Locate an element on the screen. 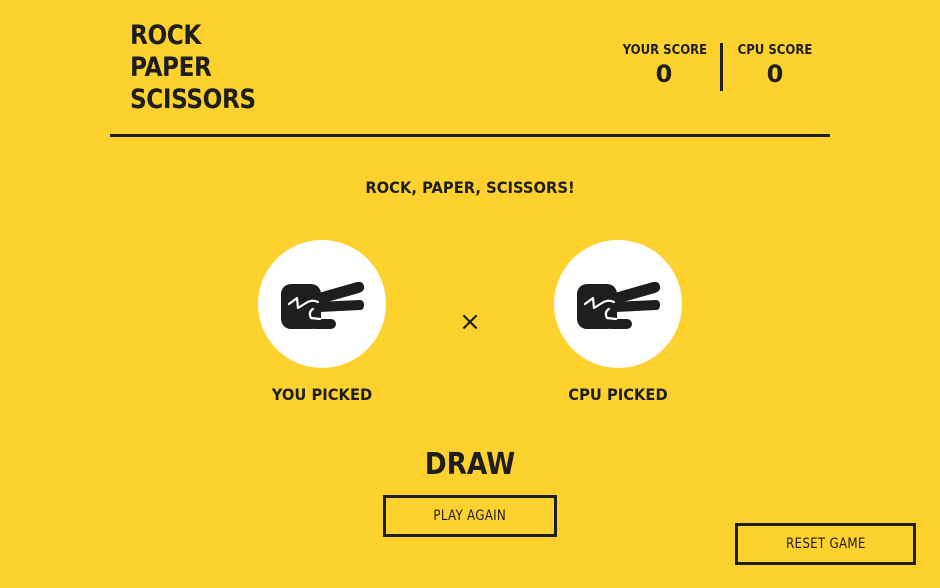 The width and height of the screenshot is (940, 588). versus-symbol: × is located at coordinates (470, 322).